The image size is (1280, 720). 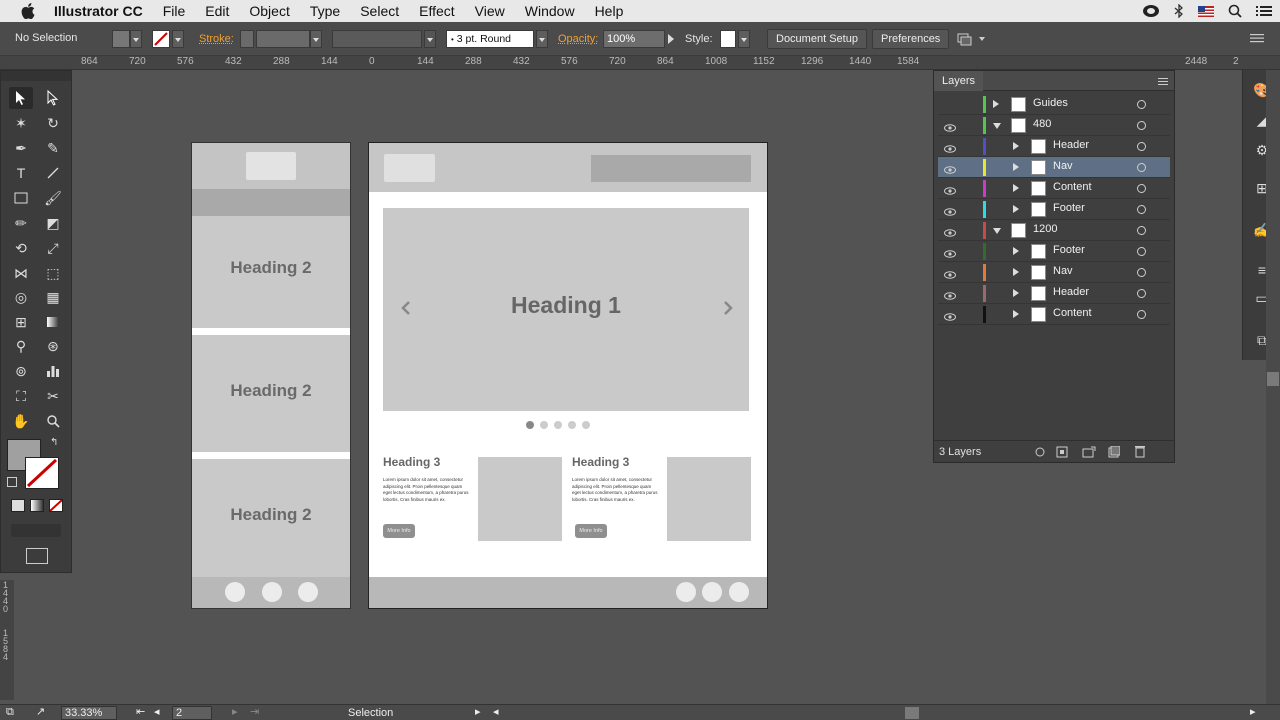 What do you see at coordinates (53, 148) in the screenshot?
I see `curvature-tool-icon: ✎` at bounding box center [53, 148].